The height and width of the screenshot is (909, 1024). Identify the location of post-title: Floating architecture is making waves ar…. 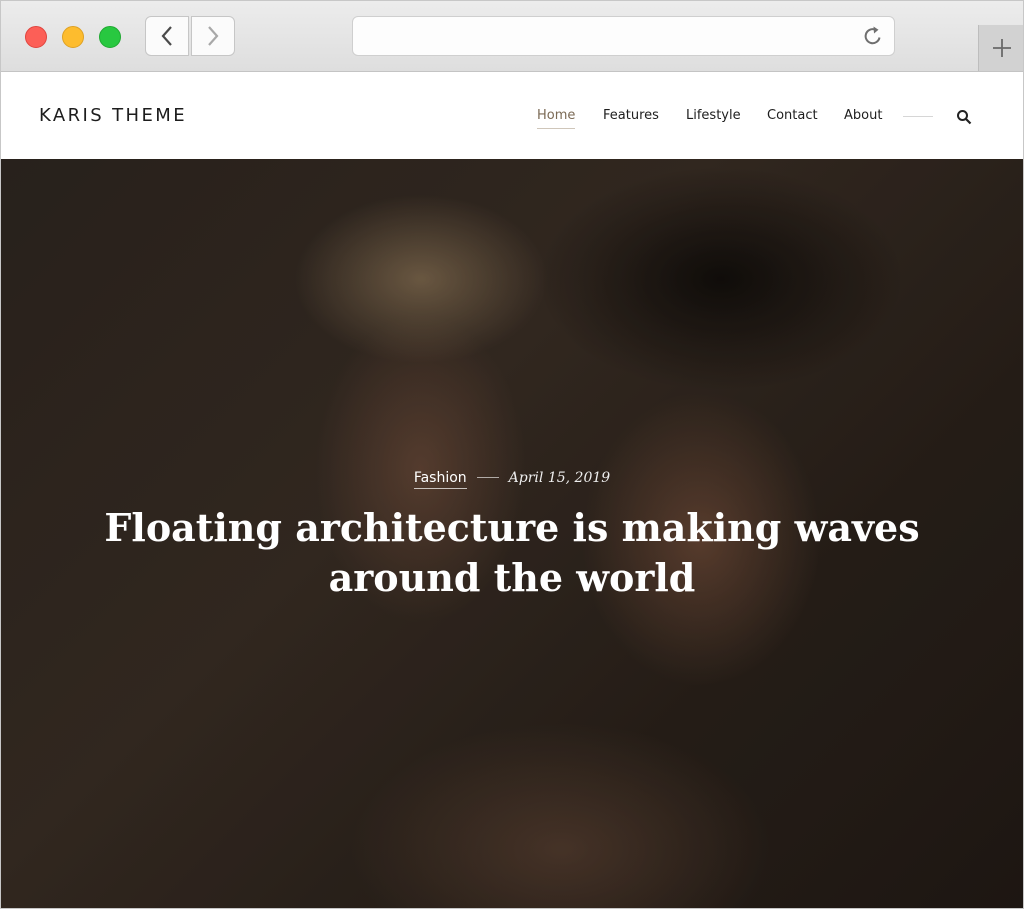
(512, 553).